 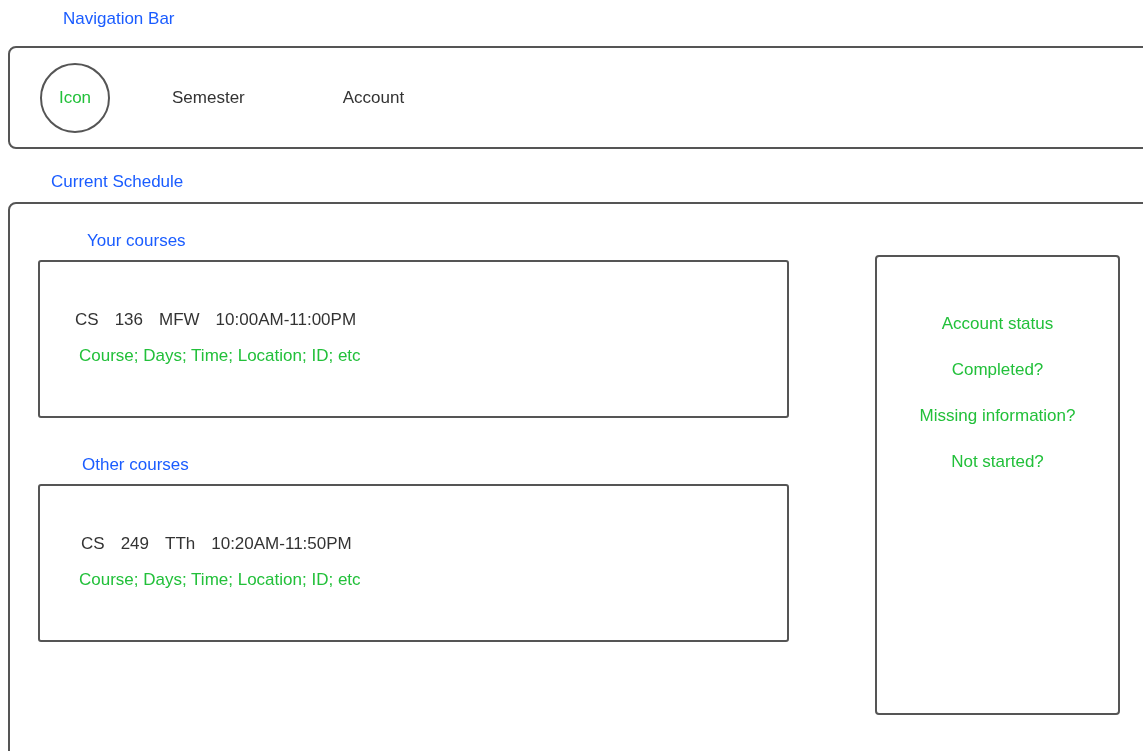 What do you see at coordinates (208, 97) in the screenshot?
I see `nav-link: Semester` at bounding box center [208, 97].